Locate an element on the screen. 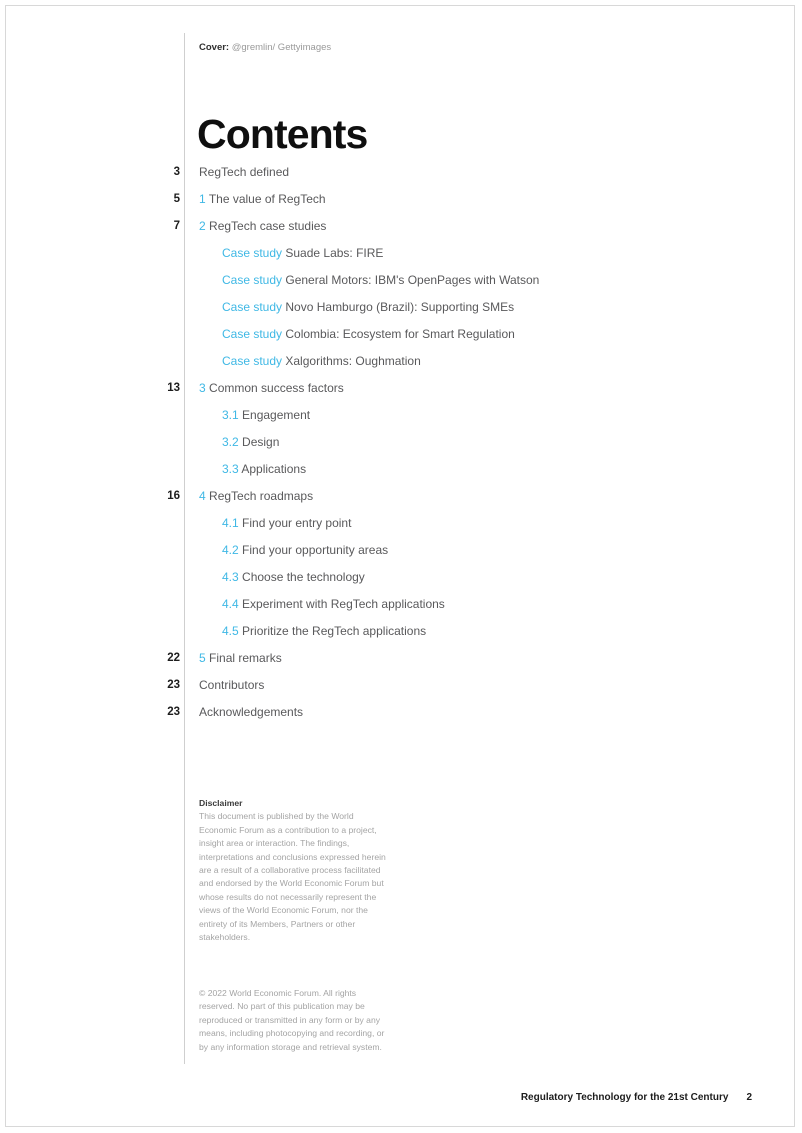  toc-page-number: 22 is located at coordinates (173, 658).